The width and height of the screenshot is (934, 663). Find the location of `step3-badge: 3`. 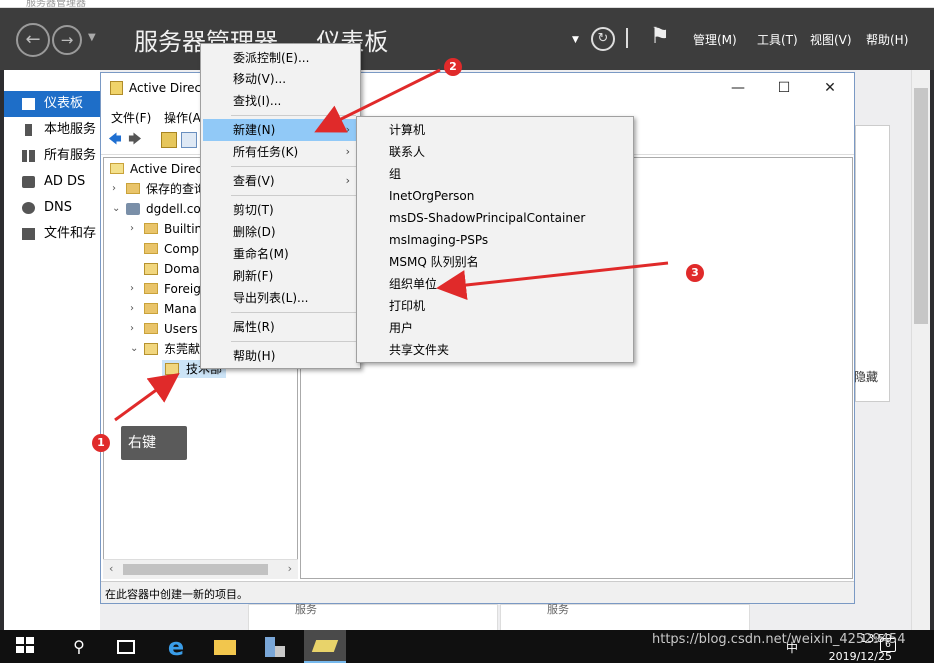

step3-badge: 3 is located at coordinates (695, 273).